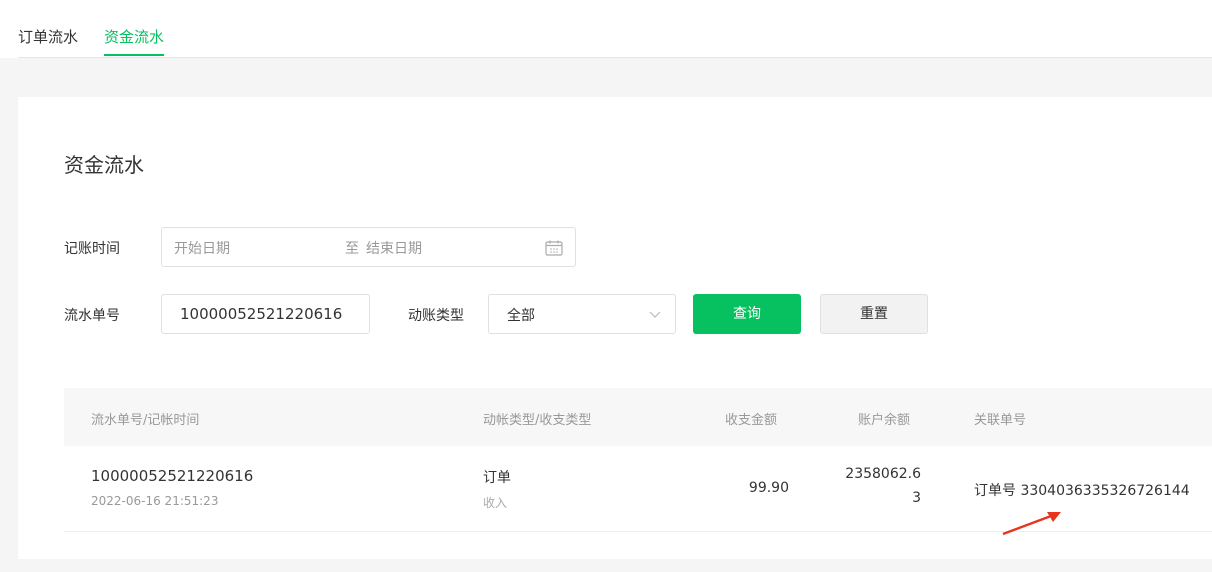  I want to click on type-label: 动账类型, so click(436, 316).